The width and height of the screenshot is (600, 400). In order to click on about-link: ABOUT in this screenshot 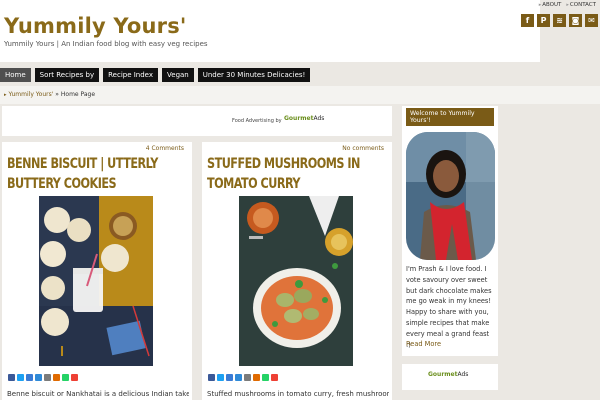, I will do `click(550, 5)`.